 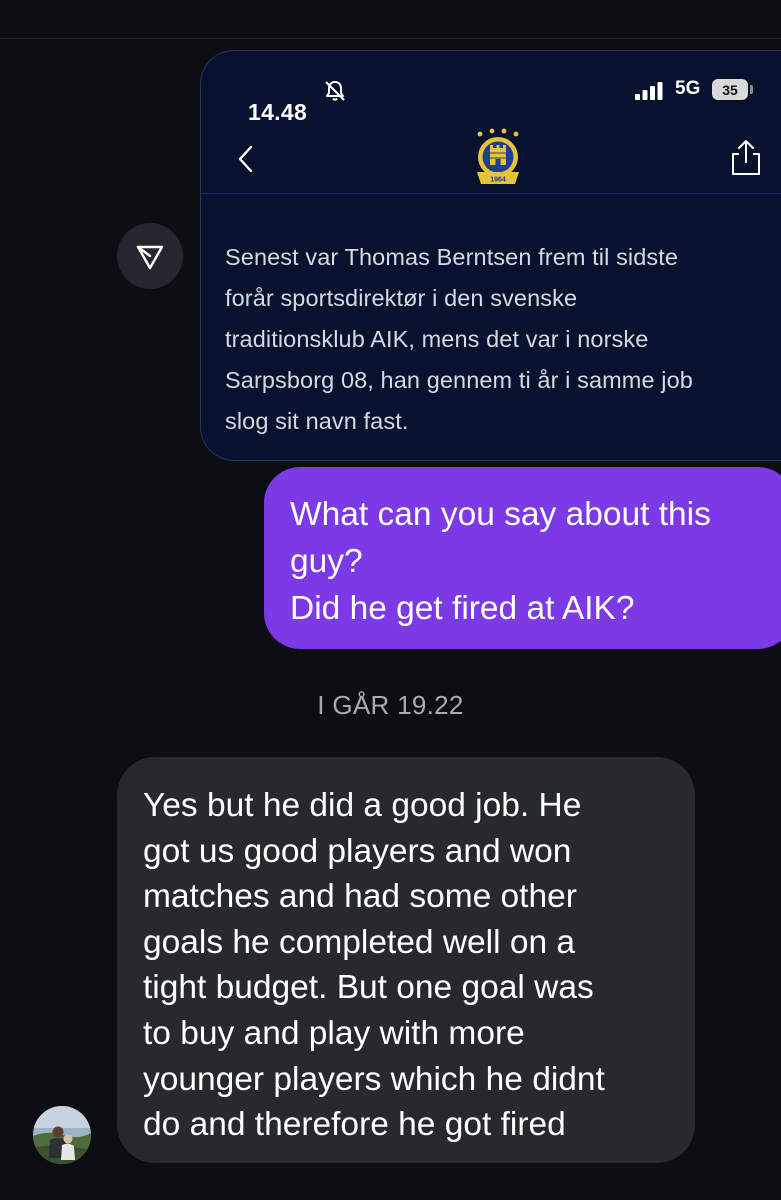 What do you see at coordinates (688, 88) in the screenshot?
I see `network-label: 5G` at bounding box center [688, 88].